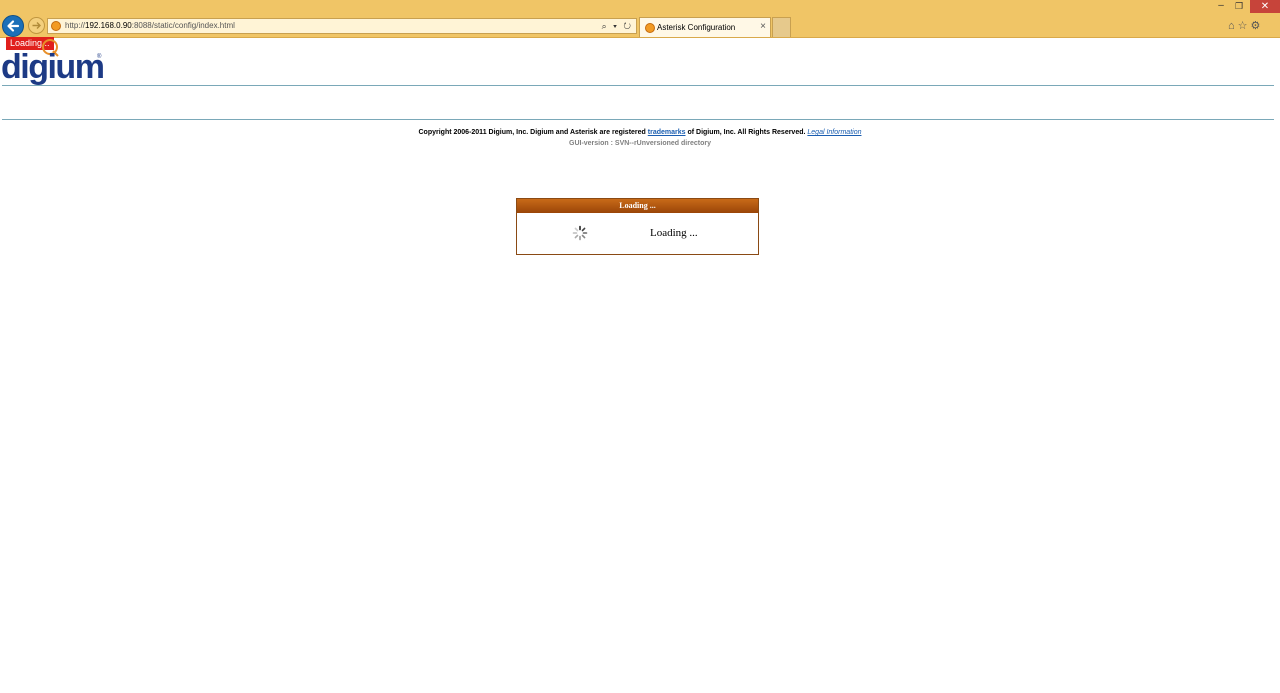 The height and width of the screenshot is (693, 1280). Describe the element at coordinates (667, 132) in the screenshot. I see `trademarks-link: trademarks` at that location.